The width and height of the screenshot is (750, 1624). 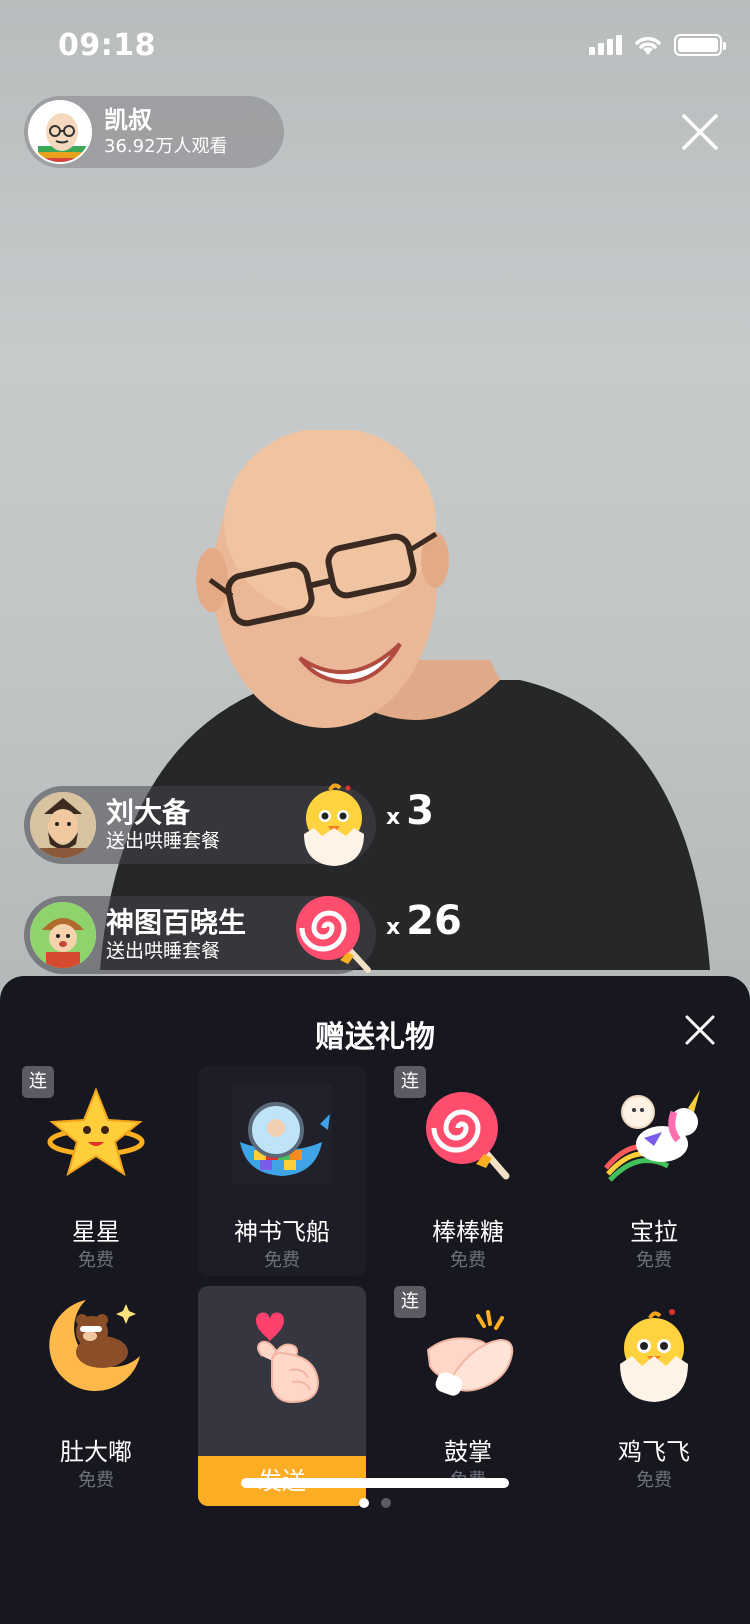 What do you see at coordinates (434, 921) in the screenshot?
I see `count-value: 26` at bounding box center [434, 921].